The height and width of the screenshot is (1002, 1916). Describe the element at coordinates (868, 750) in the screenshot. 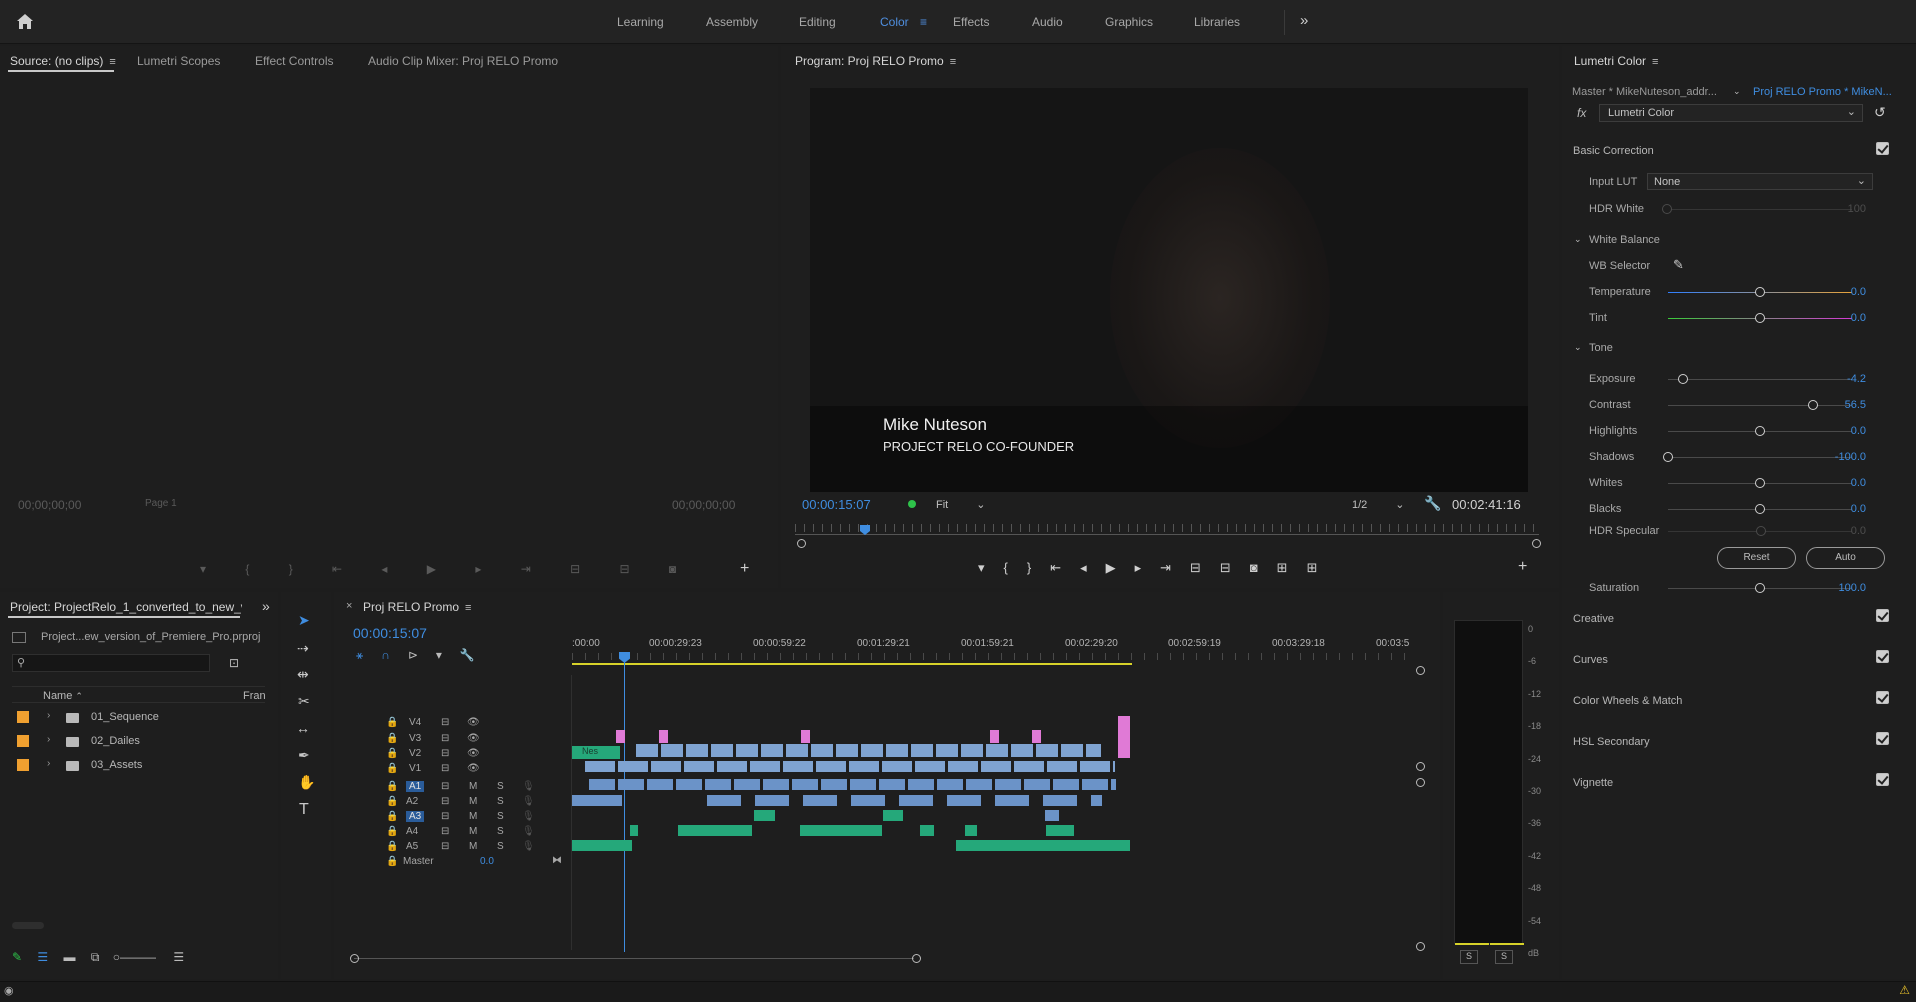

I see `v2-clips` at that location.